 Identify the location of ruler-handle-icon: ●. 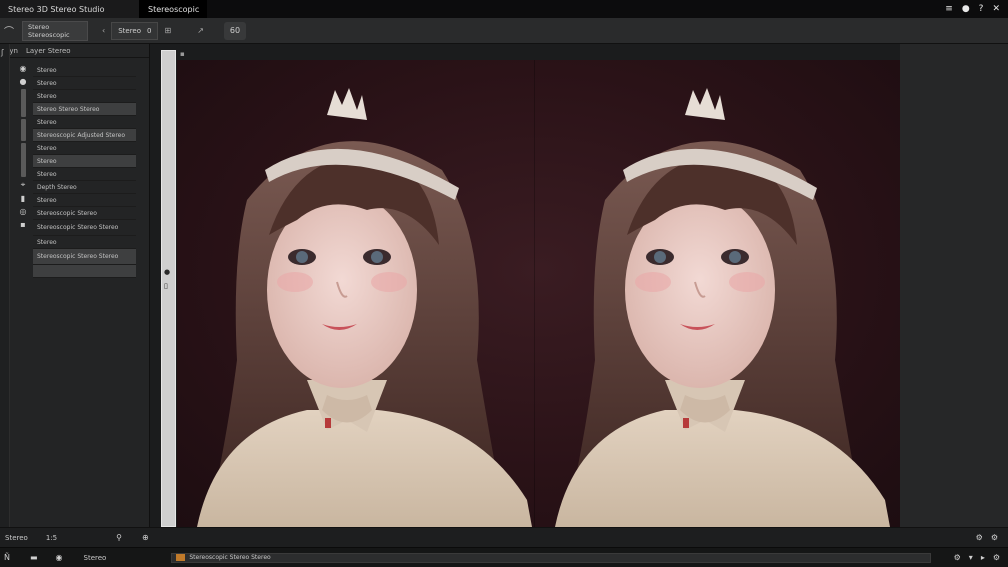
(167, 272).